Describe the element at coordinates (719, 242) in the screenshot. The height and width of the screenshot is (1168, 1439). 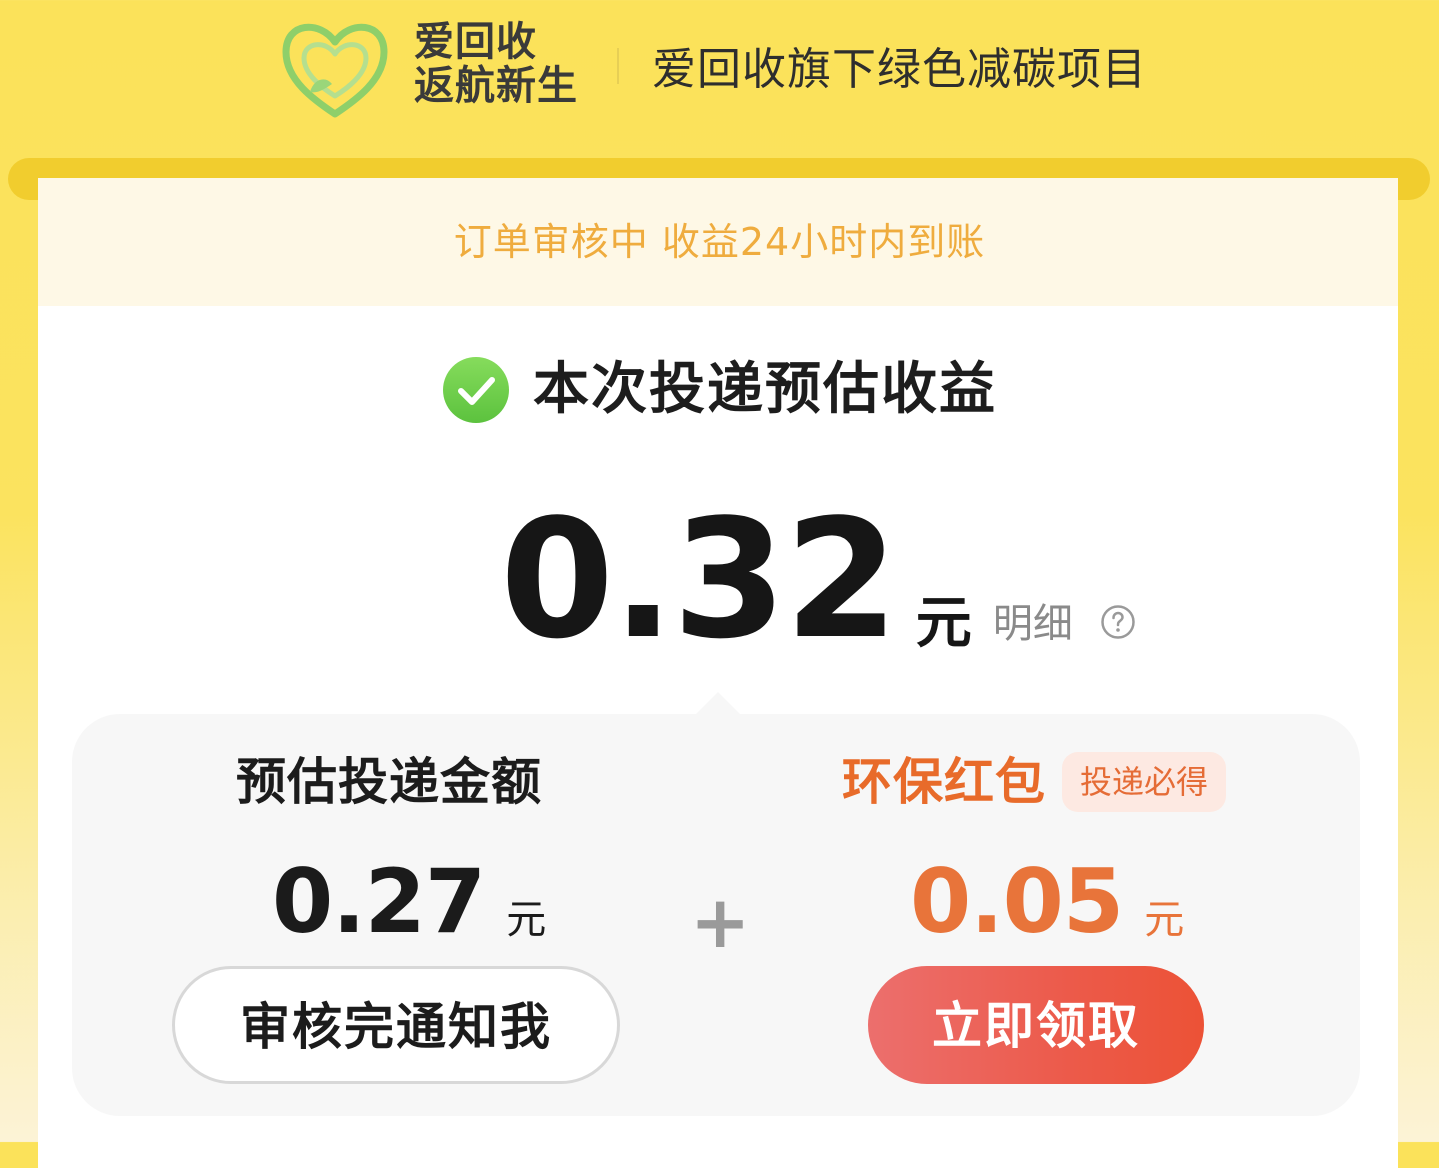
I see `review-notice: 订单审核中 收益24小时内到账` at that location.